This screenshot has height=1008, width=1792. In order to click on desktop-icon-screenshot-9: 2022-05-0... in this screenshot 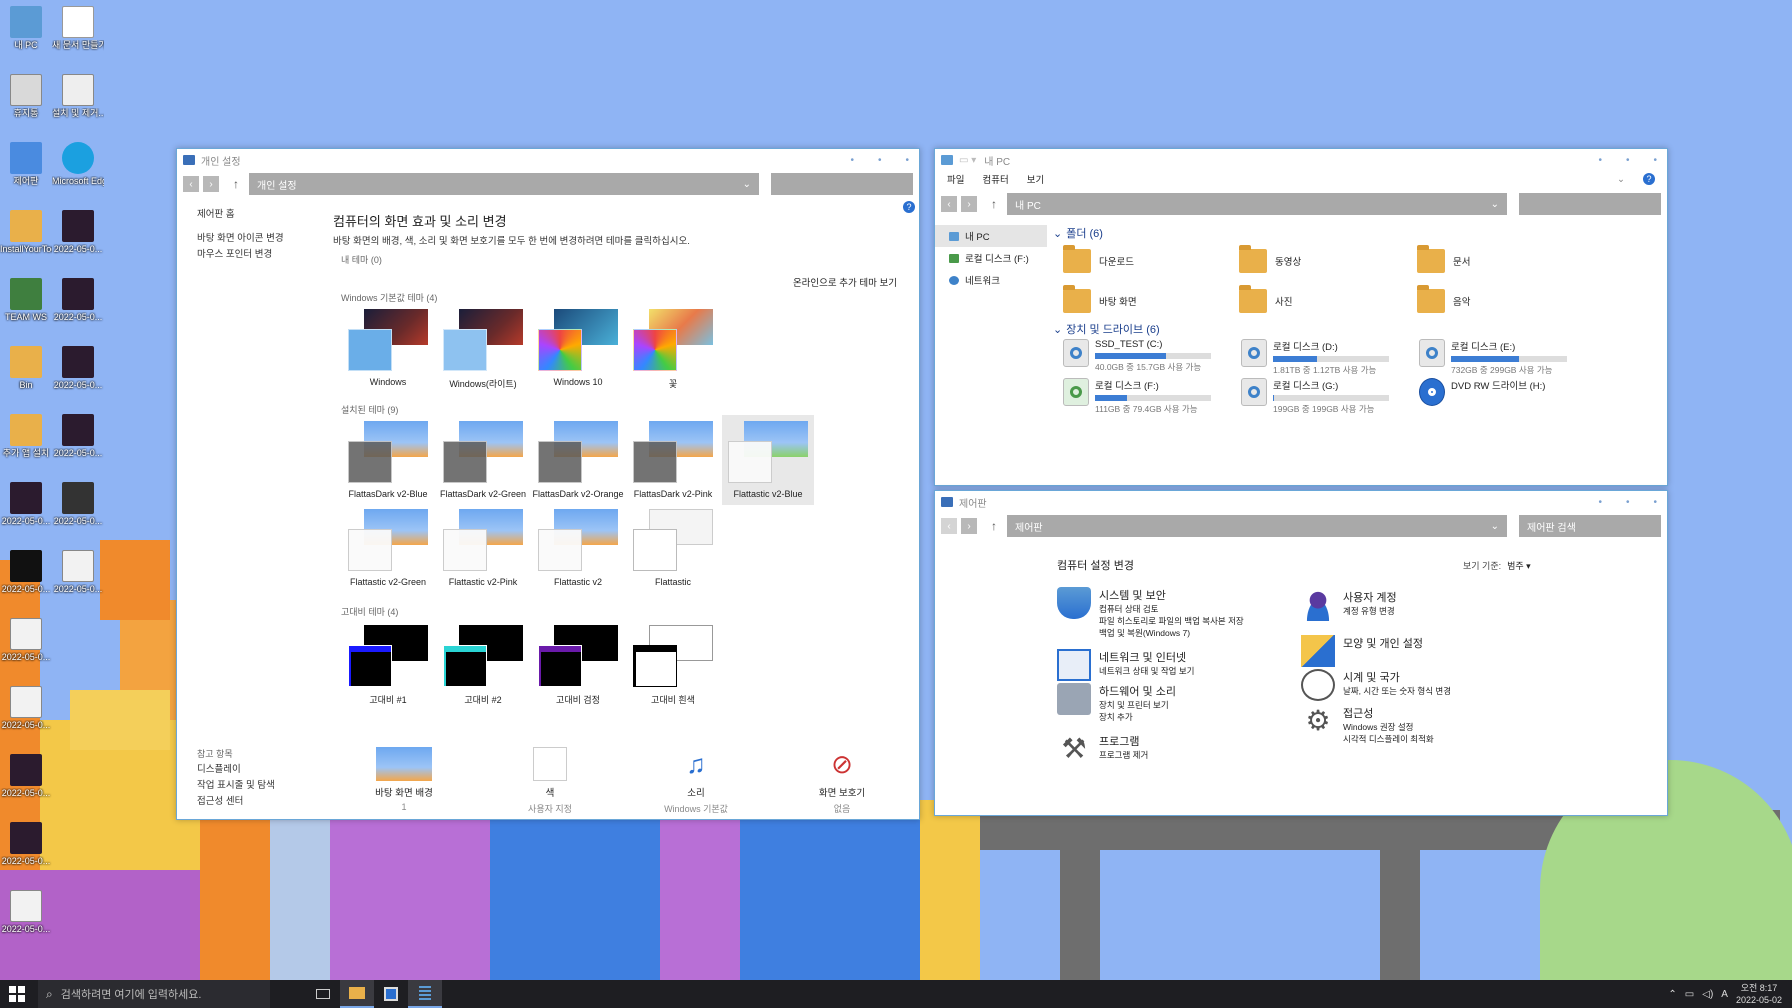, I will do `click(26, 640)`.